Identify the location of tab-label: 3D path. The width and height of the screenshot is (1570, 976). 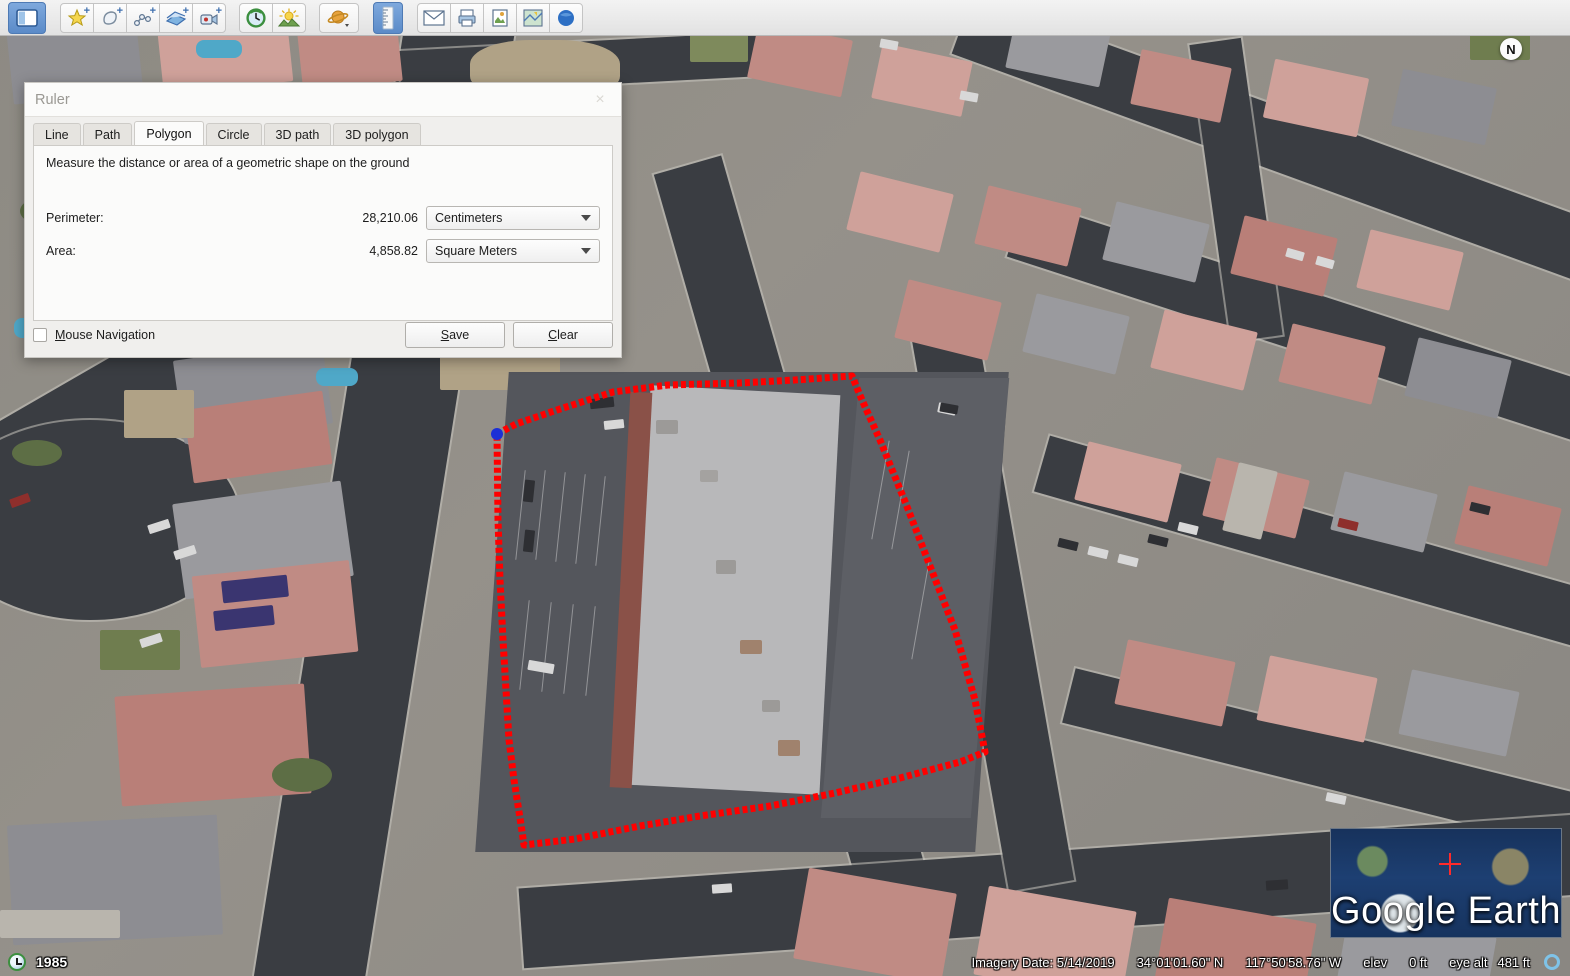
(297, 134).